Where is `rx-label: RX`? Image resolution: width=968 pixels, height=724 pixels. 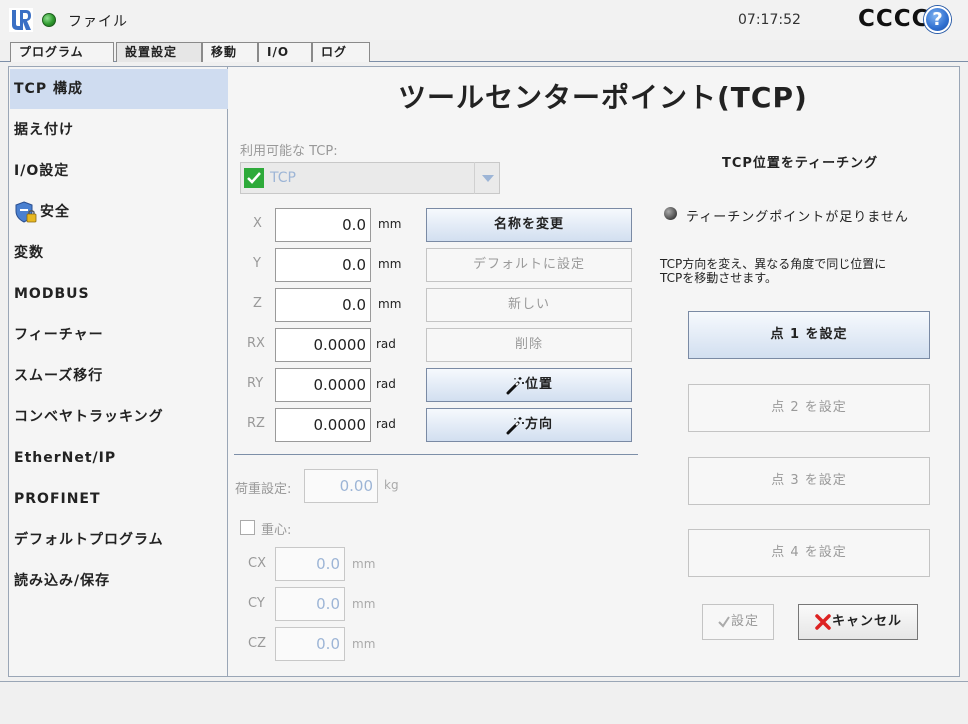
rx-label: RX is located at coordinates (256, 343).